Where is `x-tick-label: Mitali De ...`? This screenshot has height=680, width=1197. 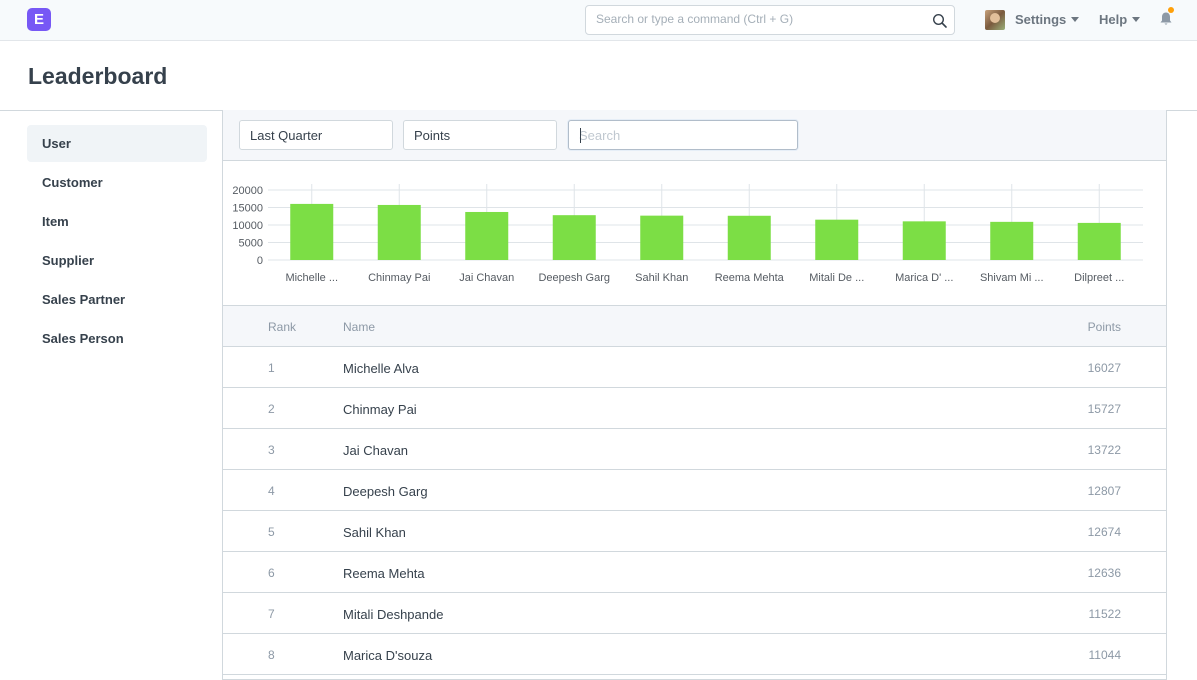 x-tick-label: Mitali De ... is located at coordinates (836, 278).